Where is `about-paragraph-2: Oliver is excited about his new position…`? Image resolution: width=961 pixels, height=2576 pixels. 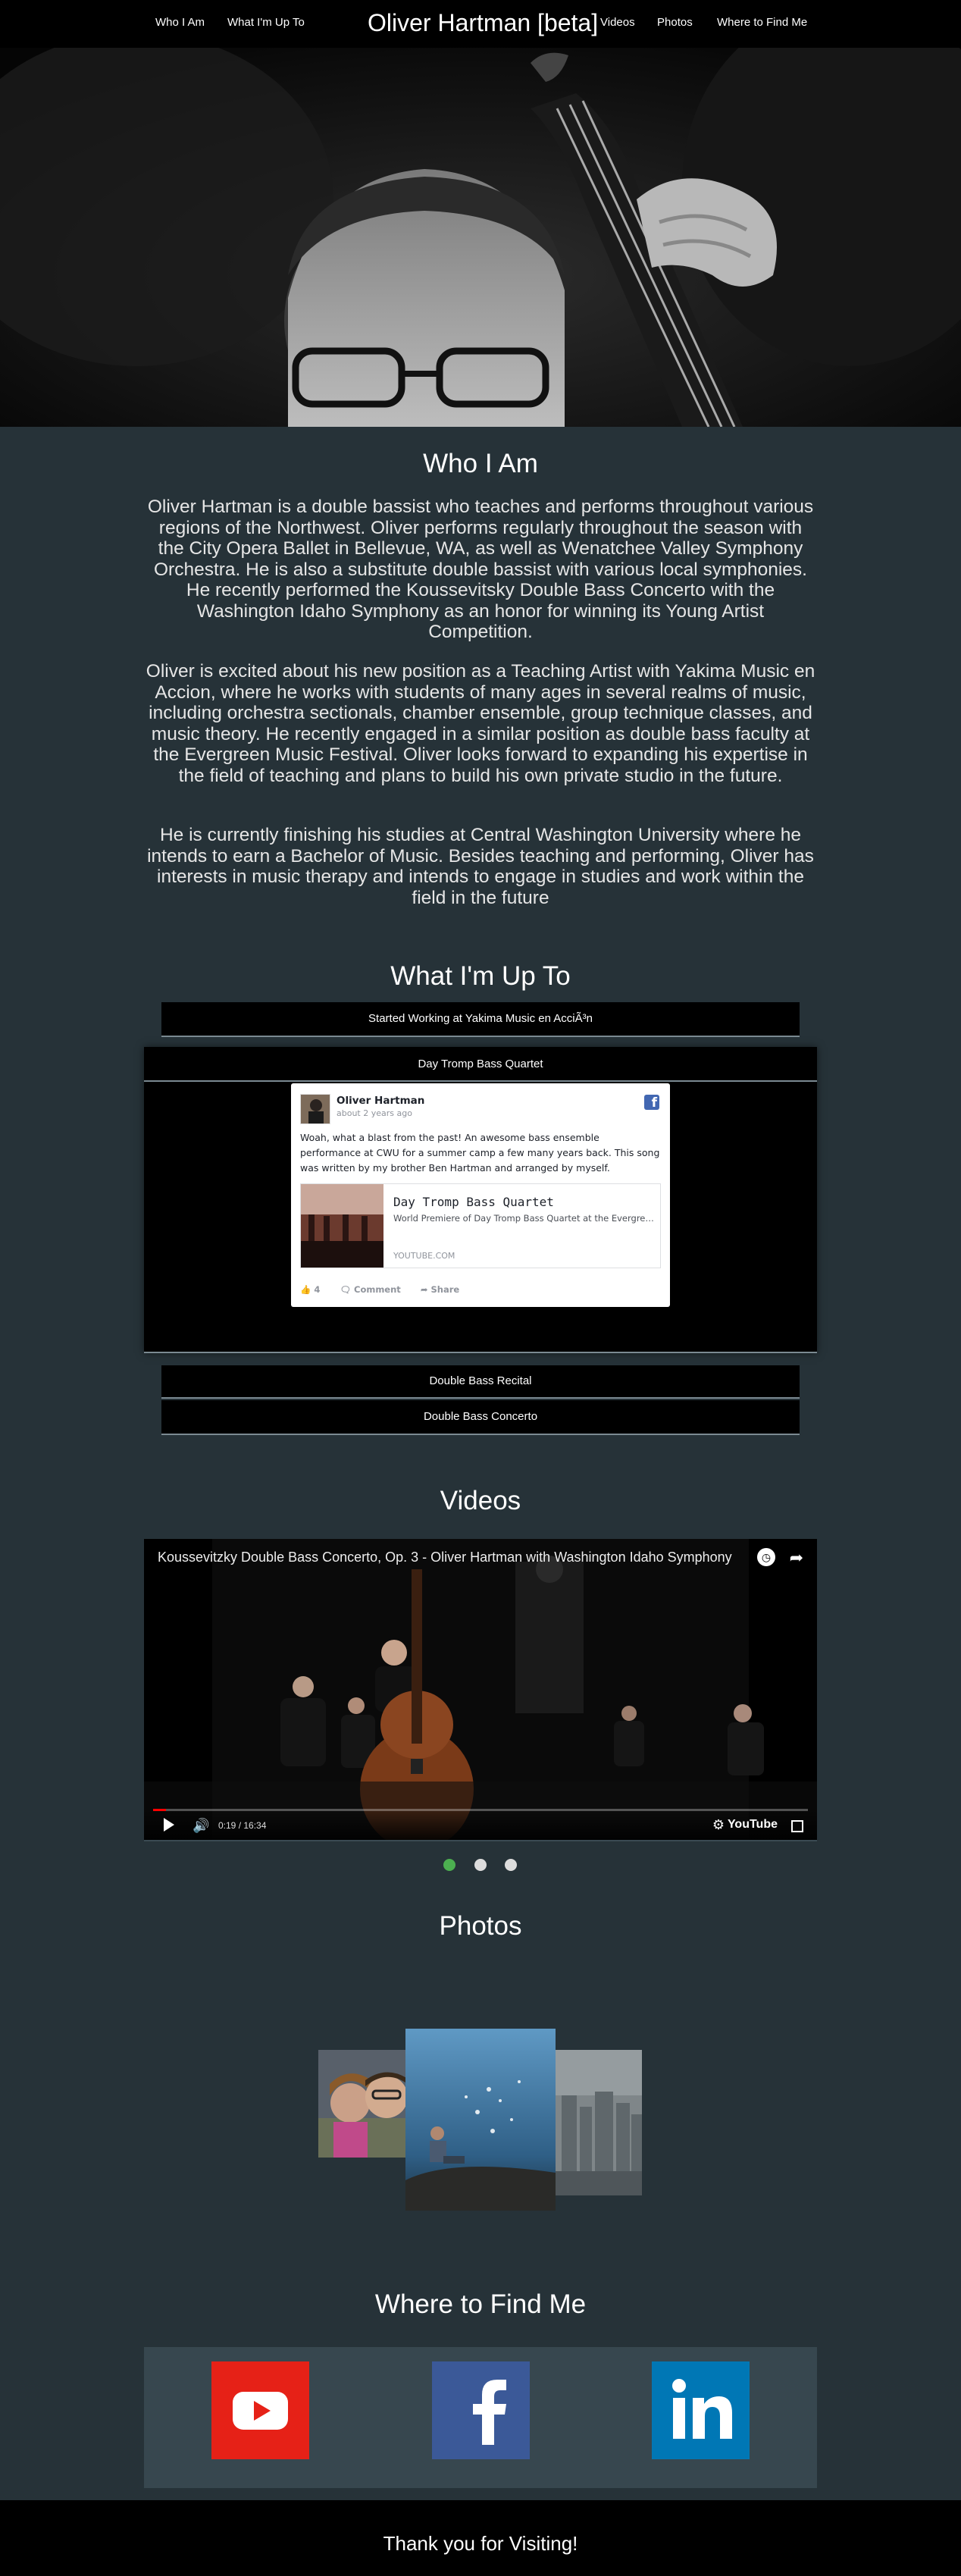 about-paragraph-2: Oliver is excited about his new position… is located at coordinates (480, 723).